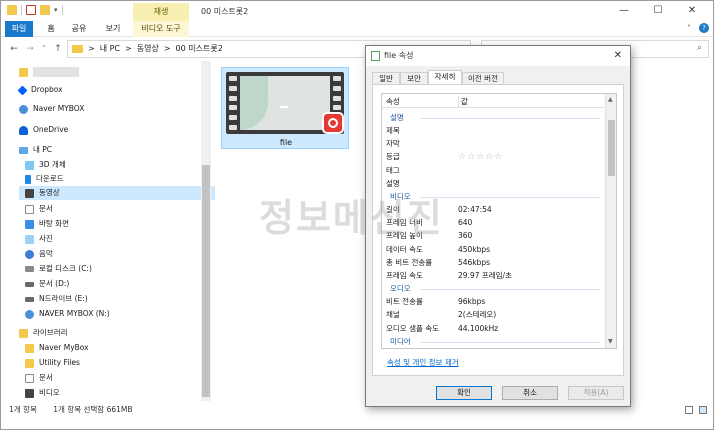  Describe the element at coordinates (530, 393) in the screenshot. I see `cancel-button: 취소` at that location.